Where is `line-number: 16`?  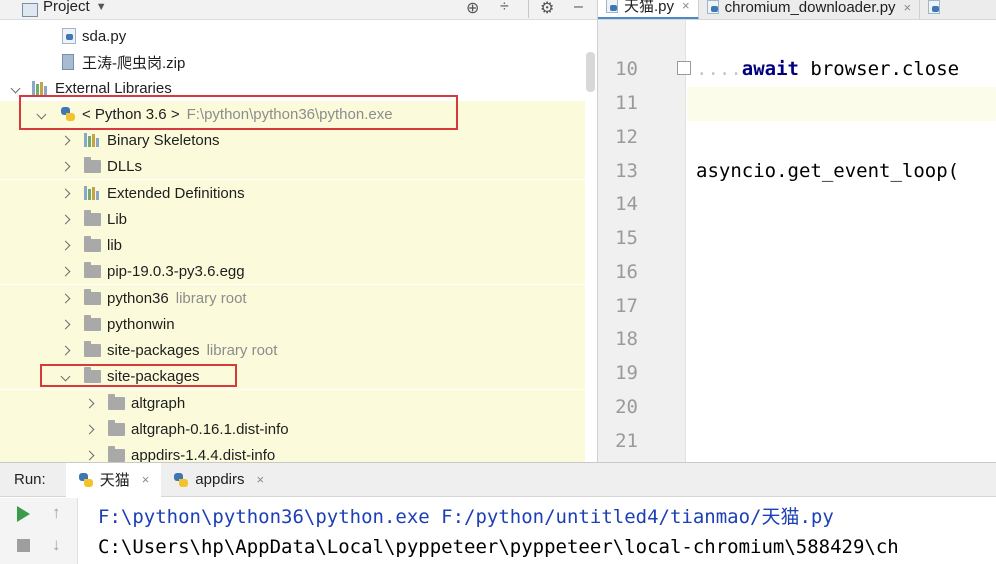
line-number: 16 is located at coordinates (626, 272).